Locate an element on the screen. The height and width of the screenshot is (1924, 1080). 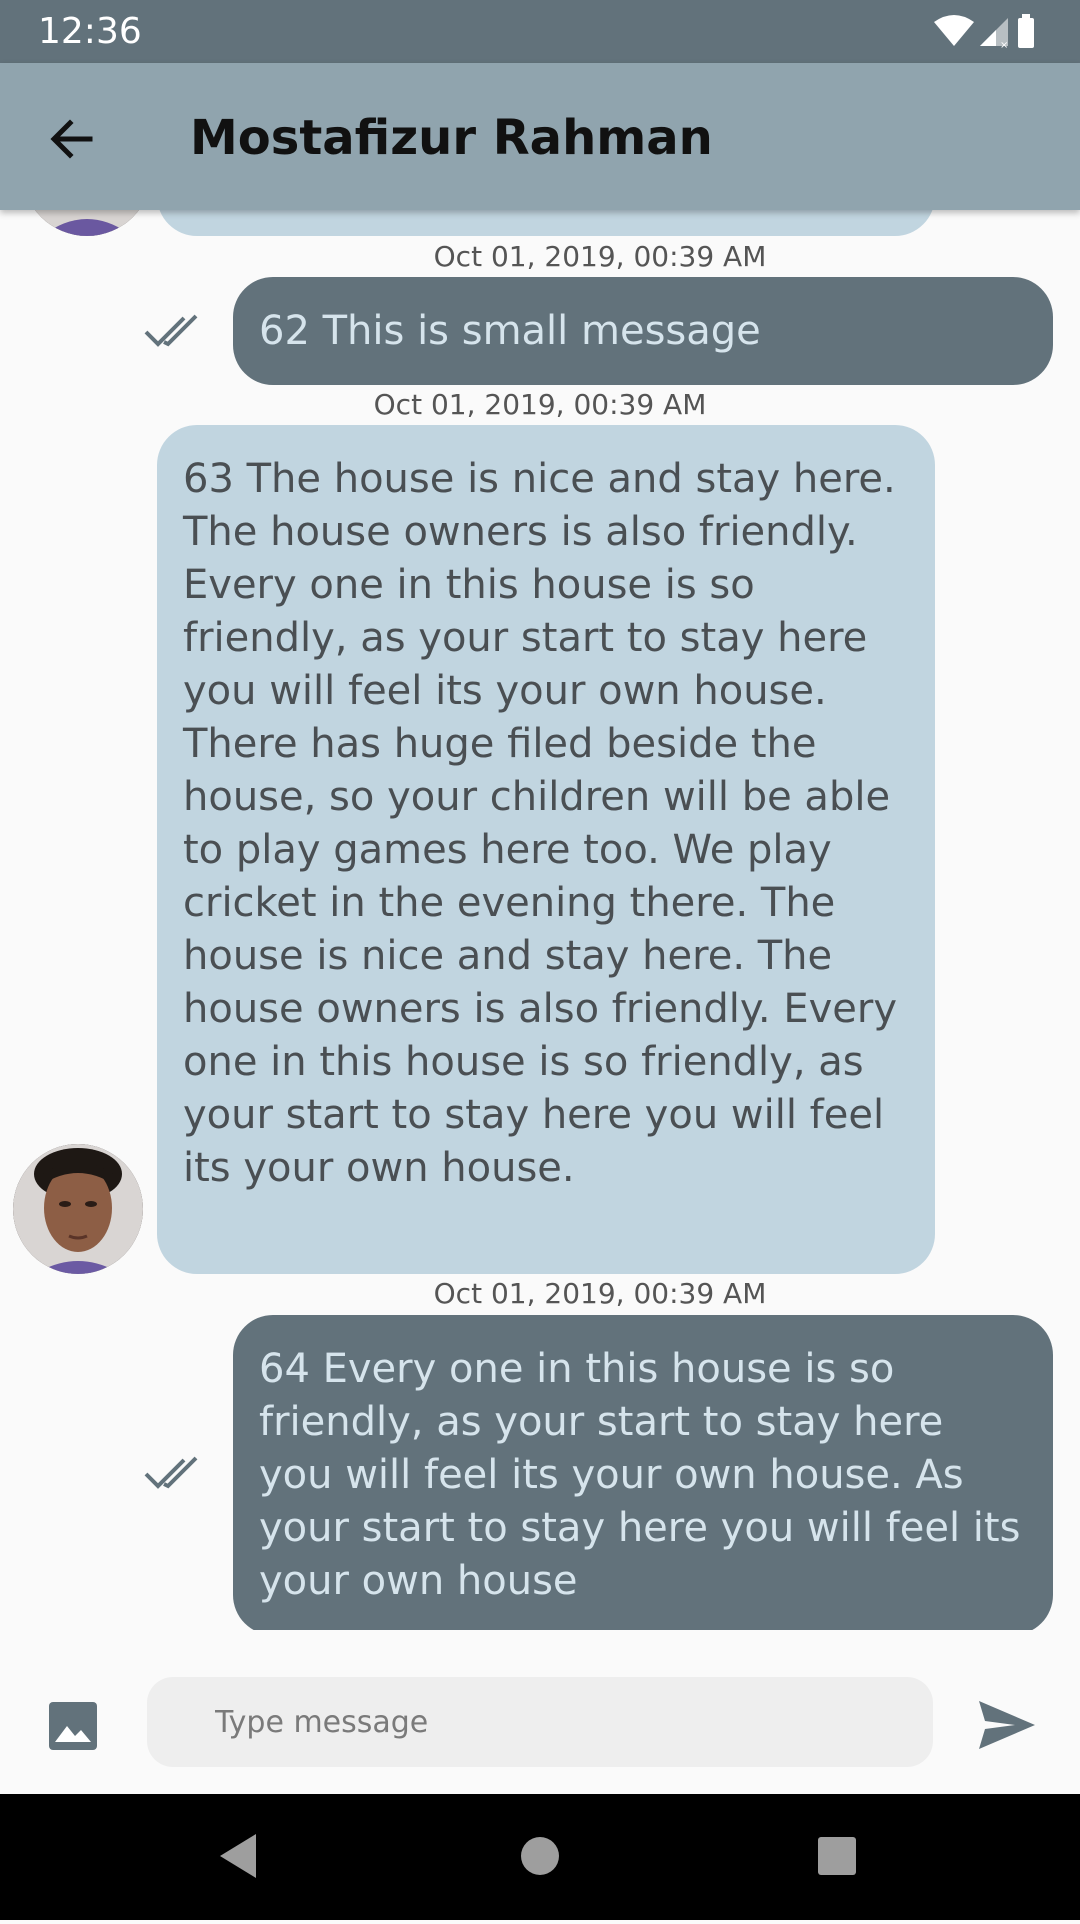
status-bar: 12:36 × is located at coordinates (540, 31).